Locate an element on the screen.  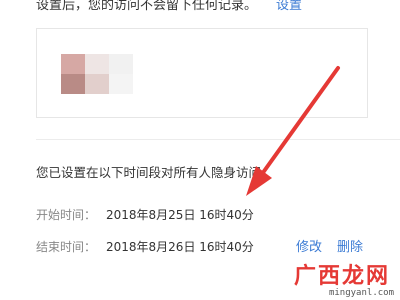
site-watermark: 广西龙网 mingyanl.com is located at coordinates (344, 278).